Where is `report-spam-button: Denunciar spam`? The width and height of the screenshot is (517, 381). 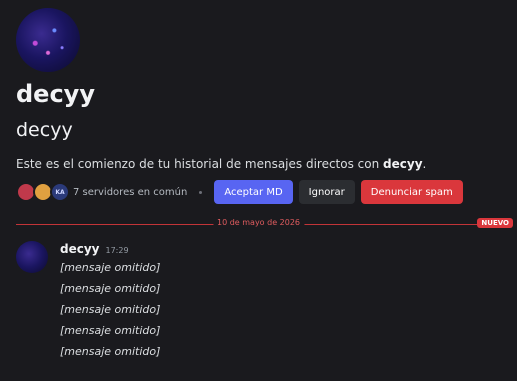 report-spam-button: Denunciar spam is located at coordinates (411, 192).